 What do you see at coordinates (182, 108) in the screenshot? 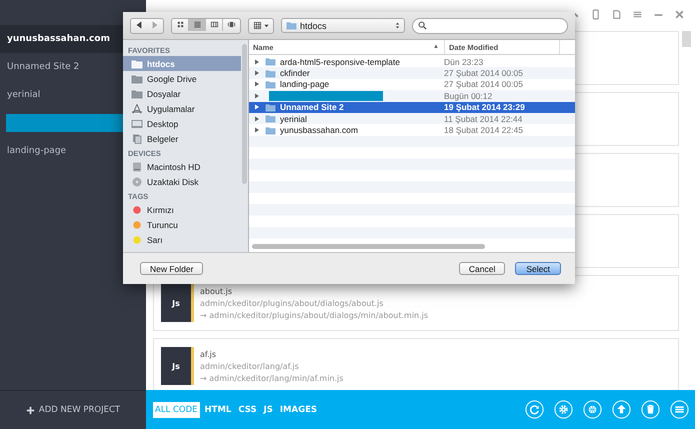
I see `sidebar-location: Uygulamalar` at bounding box center [182, 108].